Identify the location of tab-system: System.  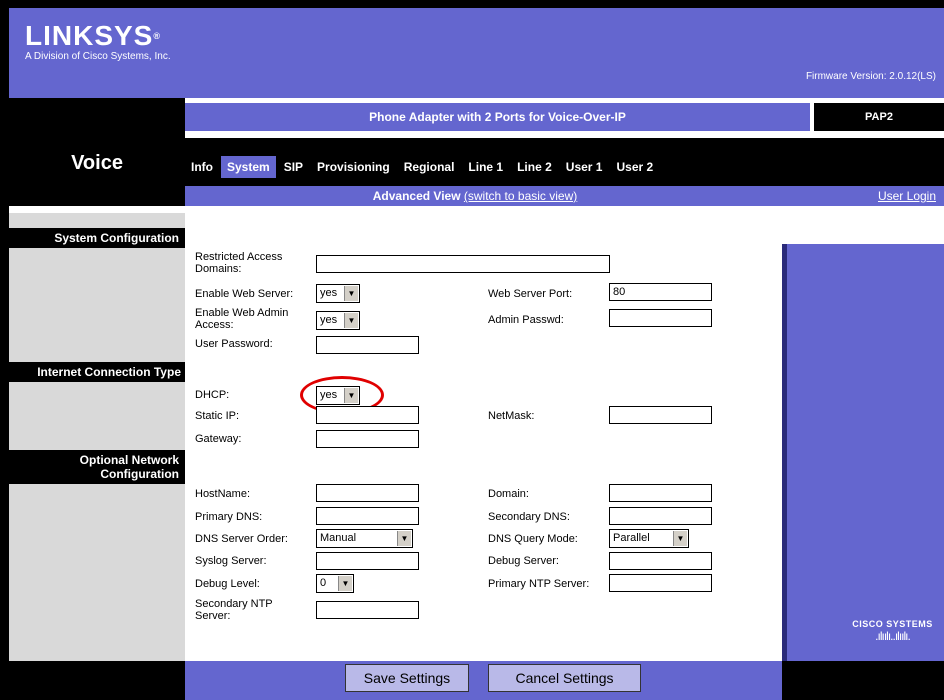
(248, 167).